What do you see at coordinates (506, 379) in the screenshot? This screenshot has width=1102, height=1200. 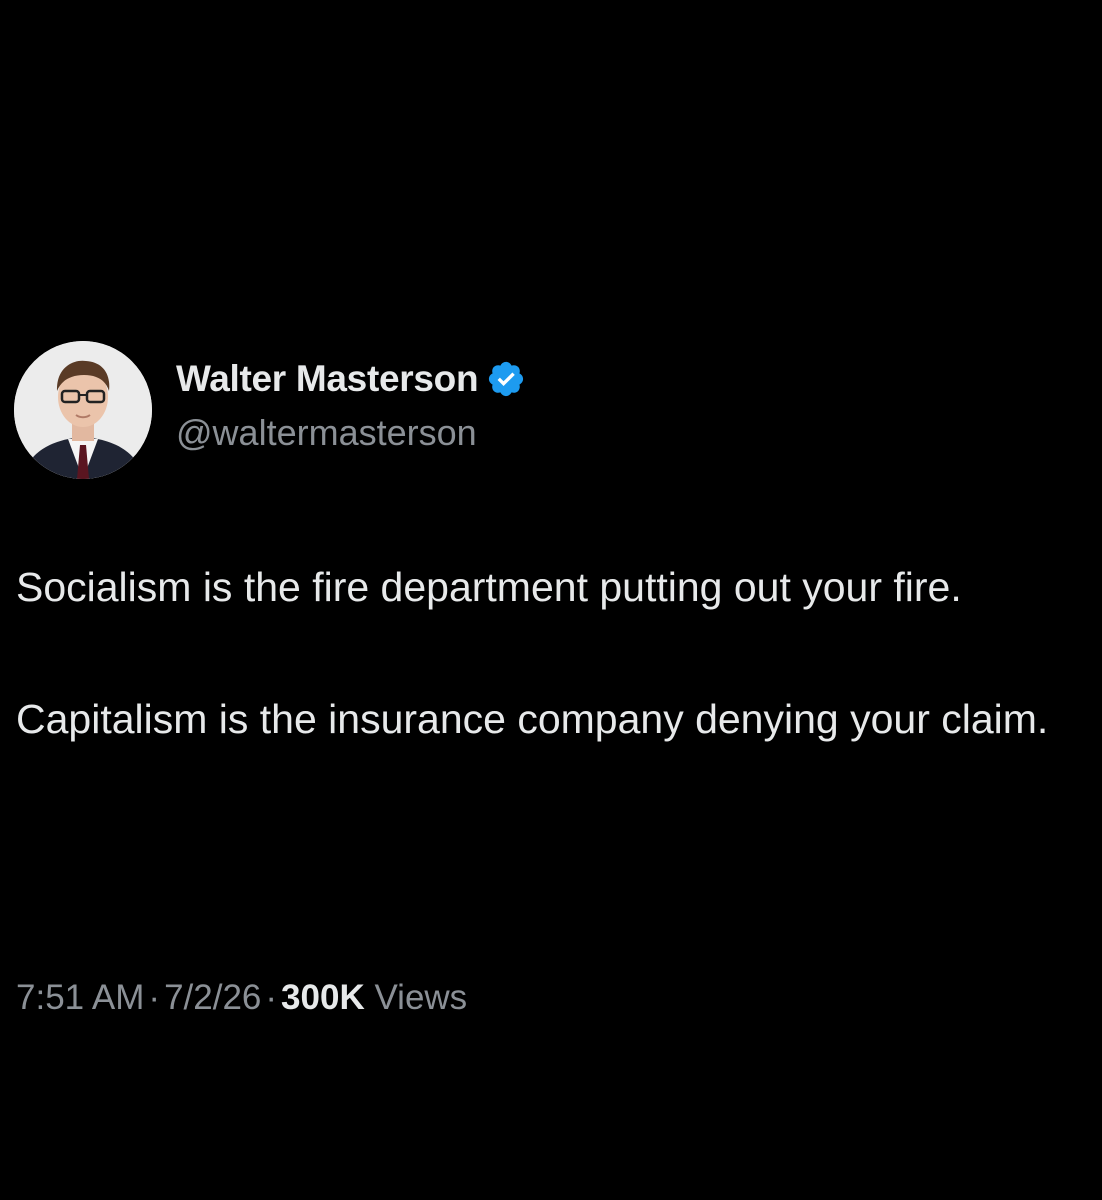 I see `verified-badge-icon` at bounding box center [506, 379].